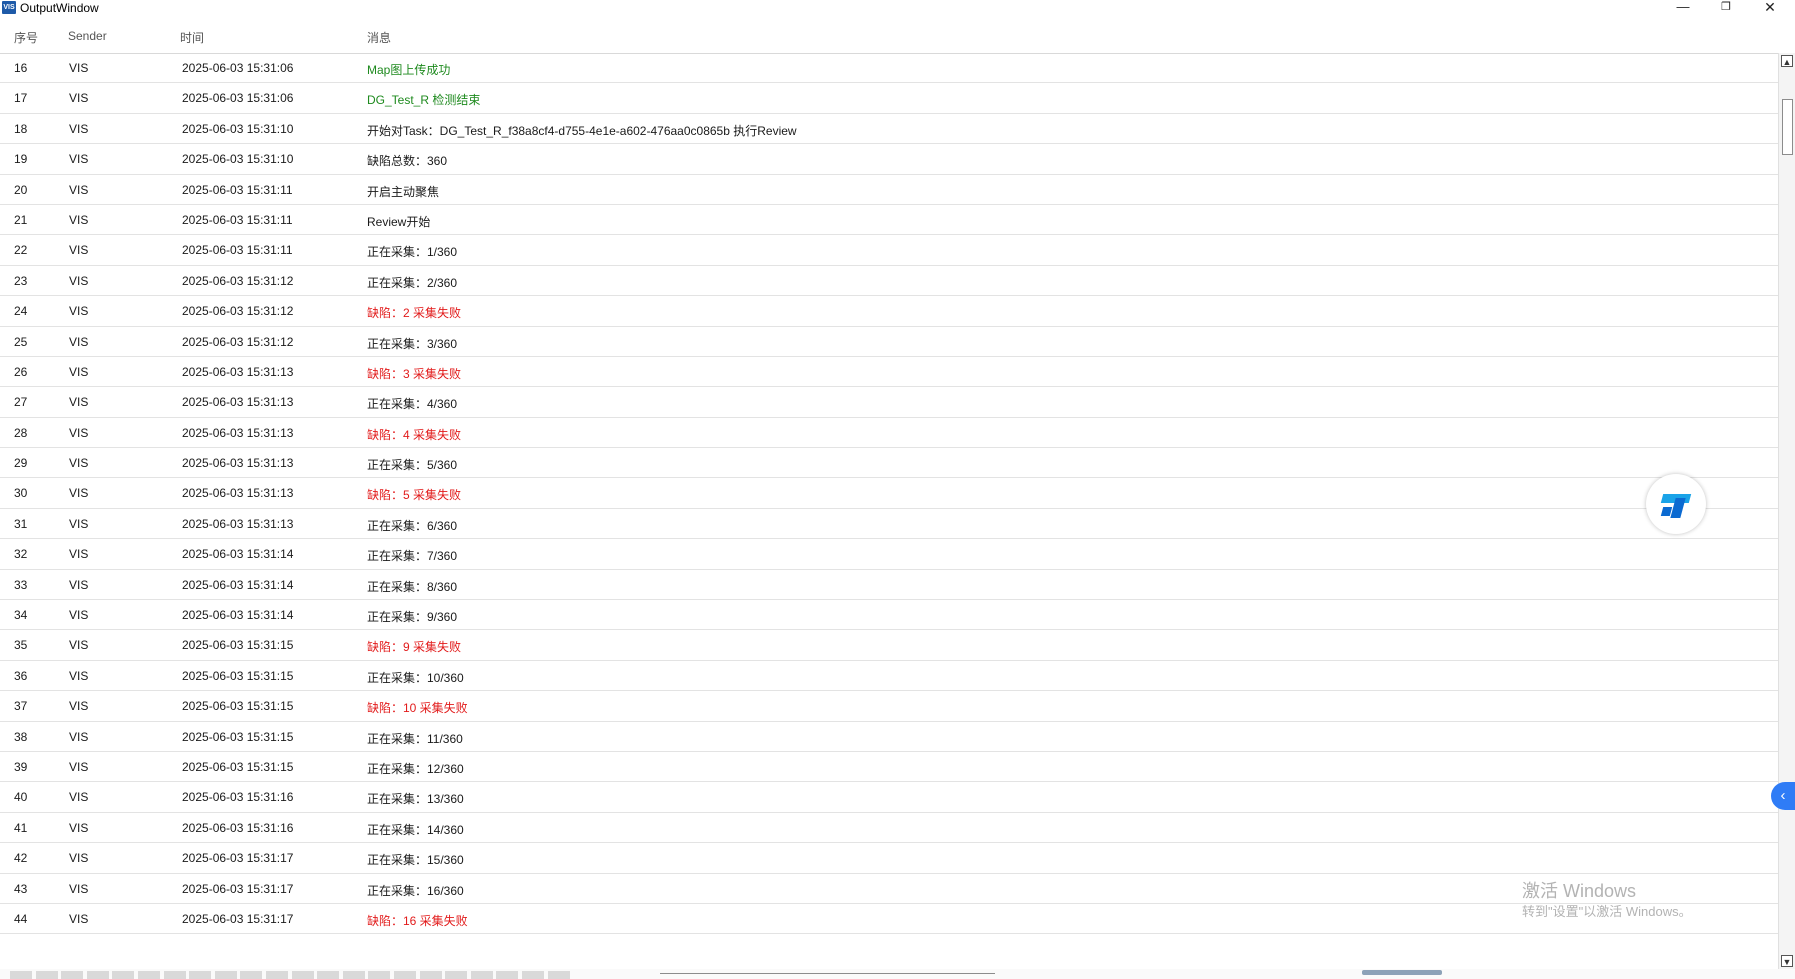 This screenshot has height=979, width=1795. What do you see at coordinates (59, 8) in the screenshot?
I see `window-title: OutputWindow` at bounding box center [59, 8].